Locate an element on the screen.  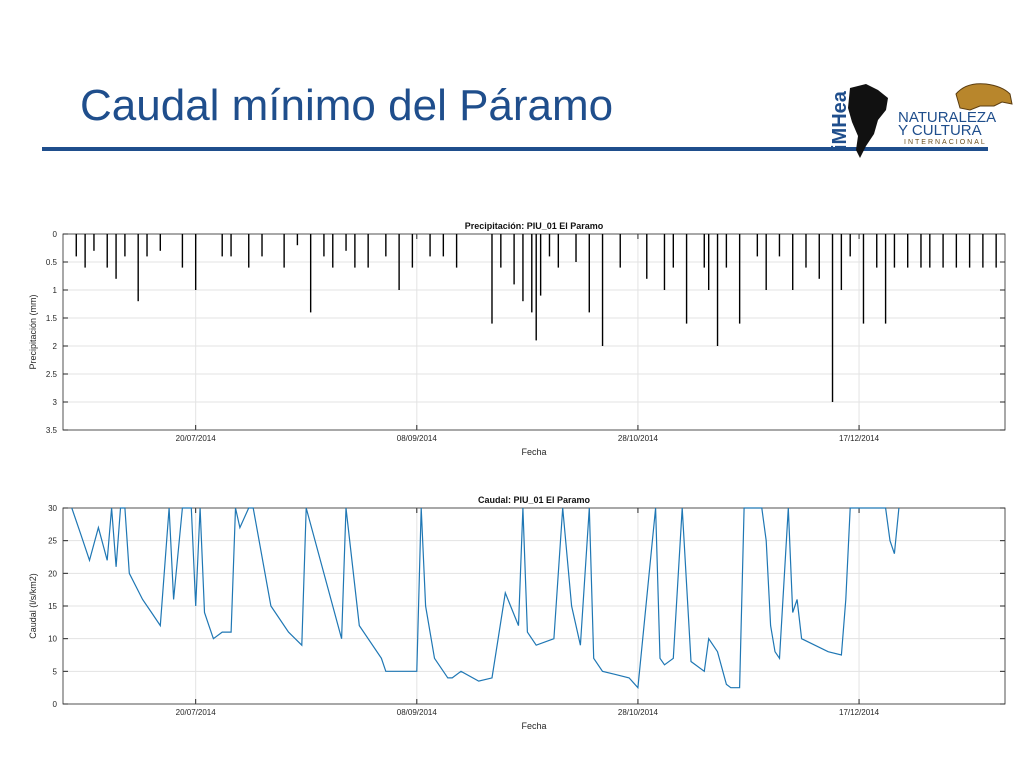
y-axis-label: Precipitación (mm) is located at coordinates (33, 331).